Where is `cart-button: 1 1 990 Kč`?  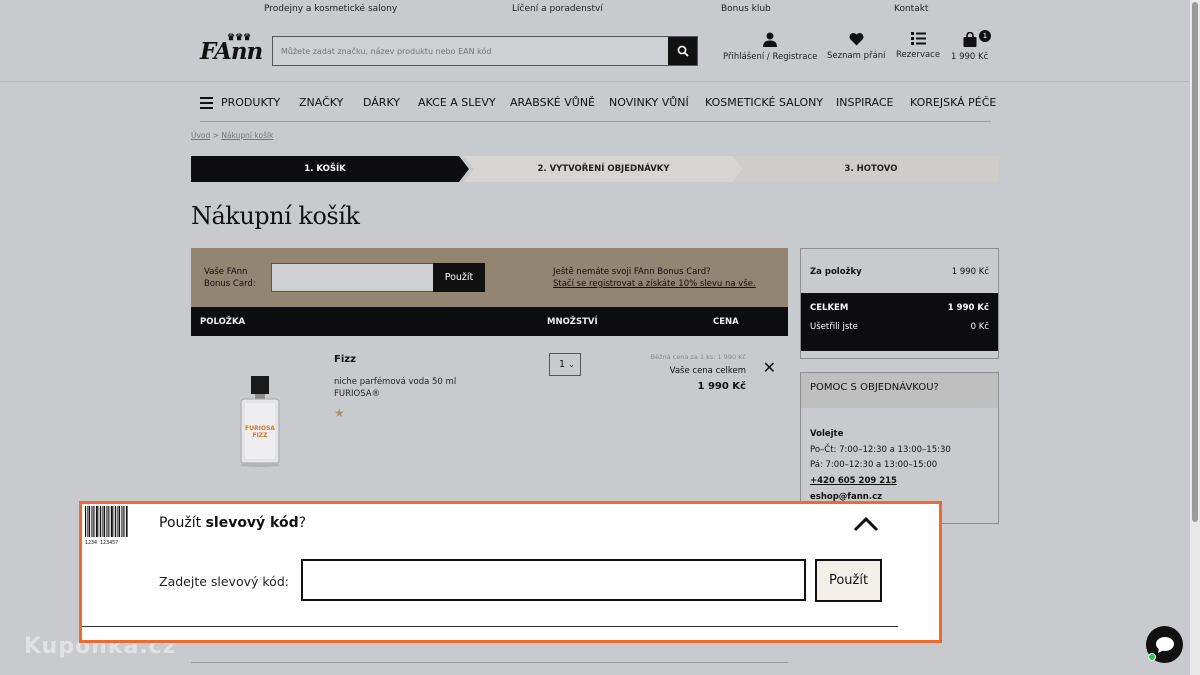
cart-button: 1 1 990 Kč is located at coordinates (971, 46).